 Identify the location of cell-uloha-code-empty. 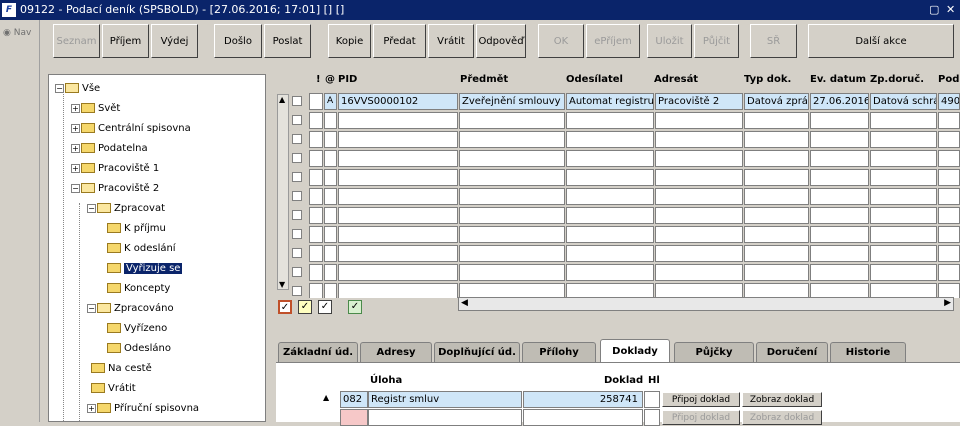
(354, 417).